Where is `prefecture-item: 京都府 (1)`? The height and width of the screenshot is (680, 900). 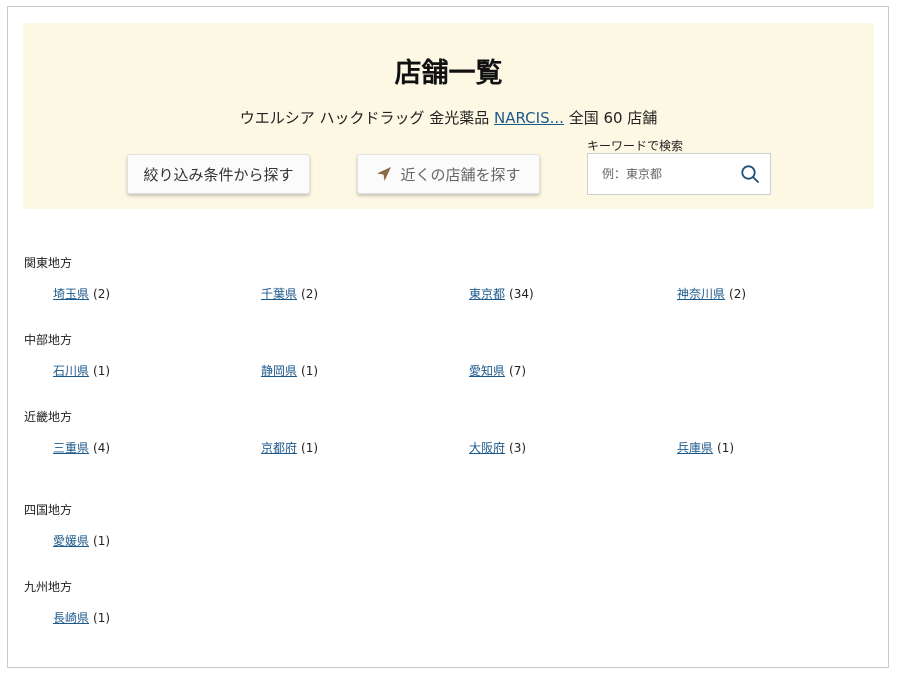
prefecture-item: 京都府 (1) is located at coordinates (289, 447).